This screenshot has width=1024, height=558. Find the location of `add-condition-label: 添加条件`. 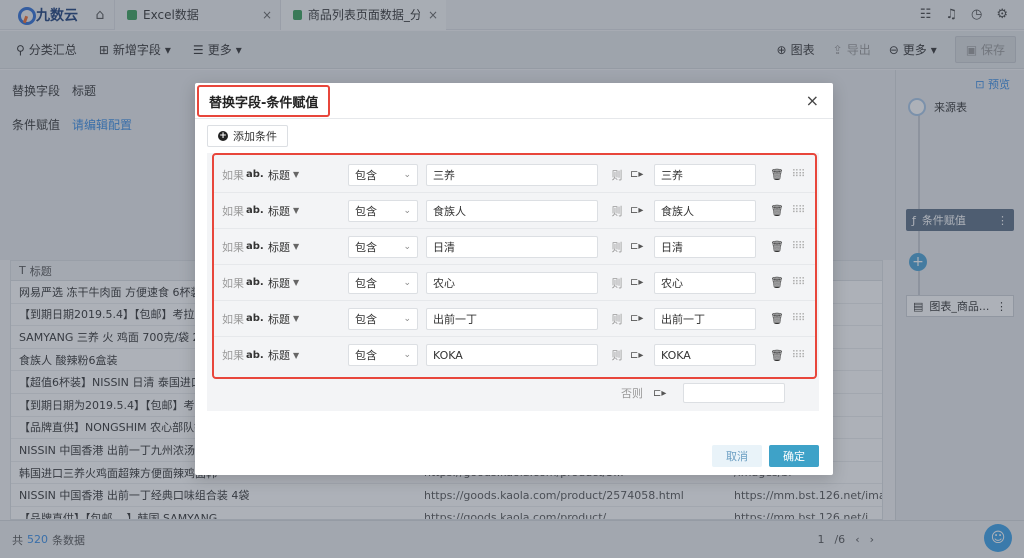

add-condition-label: 添加条件 is located at coordinates (255, 136).